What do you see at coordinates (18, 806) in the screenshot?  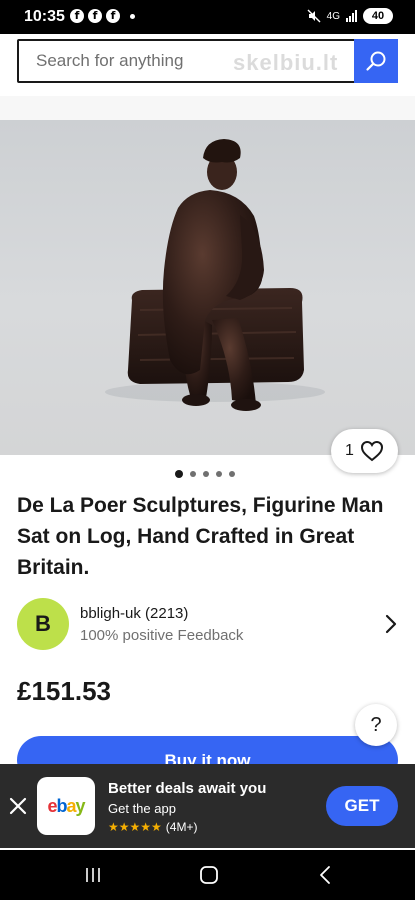 I see `close-icon` at bounding box center [18, 806].